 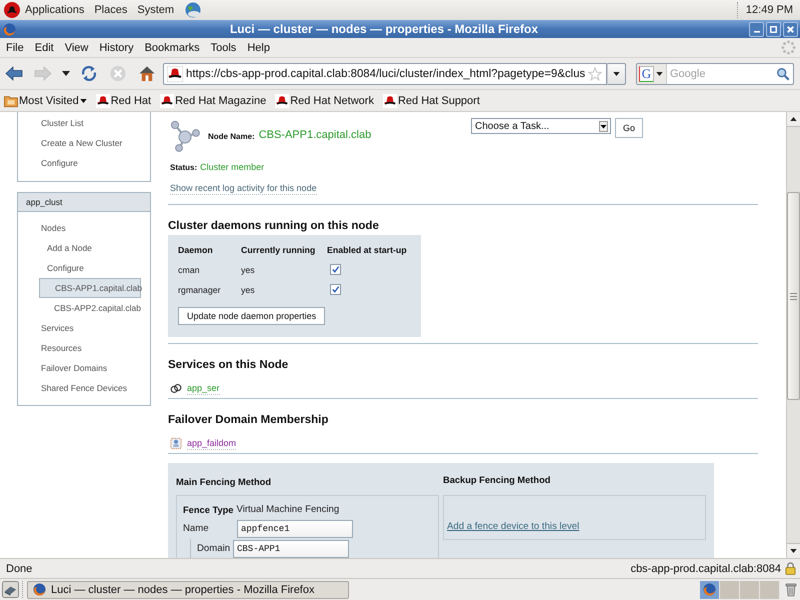 I want to click on panel-menu: Applications, so click(x=54, y=10).